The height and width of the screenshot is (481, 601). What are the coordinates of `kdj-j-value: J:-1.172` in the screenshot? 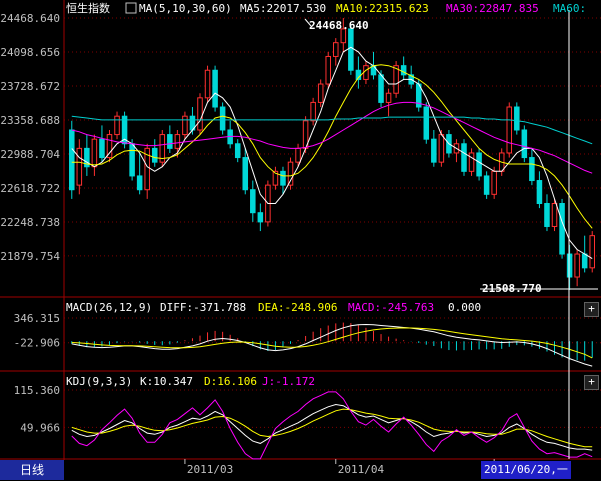 It's located at (288, 381).